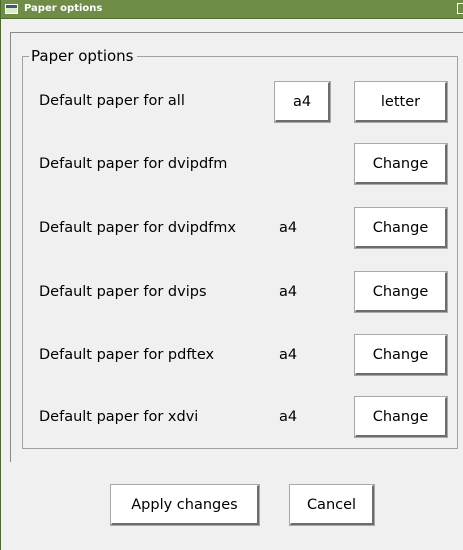 This screenshot has width=463, height=550. I want to click on window-icon, so click(11, 9).